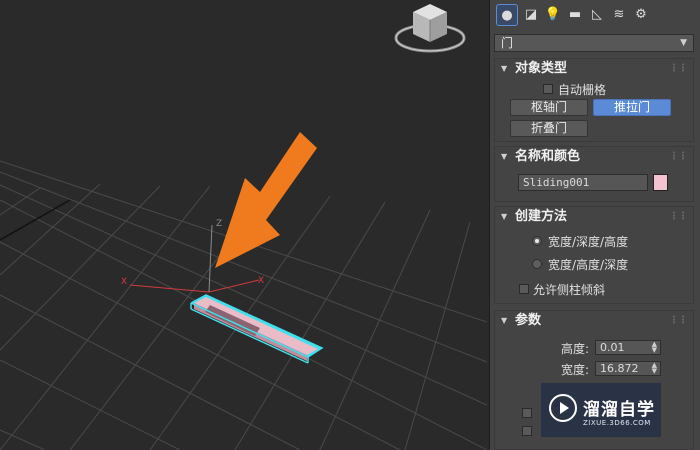 The height and width of the screenshot is (450, 700). I want to click on height-label: 高度:, so click(575, 349).